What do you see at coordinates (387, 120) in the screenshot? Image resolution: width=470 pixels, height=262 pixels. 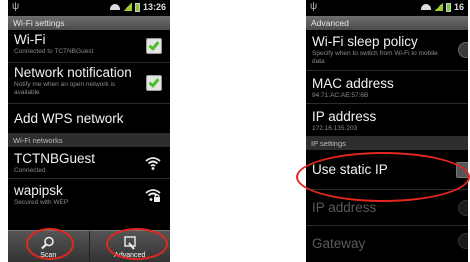 I see `ip-address-row: IP address 172.16.135.203` at bounding box center [387, 120].